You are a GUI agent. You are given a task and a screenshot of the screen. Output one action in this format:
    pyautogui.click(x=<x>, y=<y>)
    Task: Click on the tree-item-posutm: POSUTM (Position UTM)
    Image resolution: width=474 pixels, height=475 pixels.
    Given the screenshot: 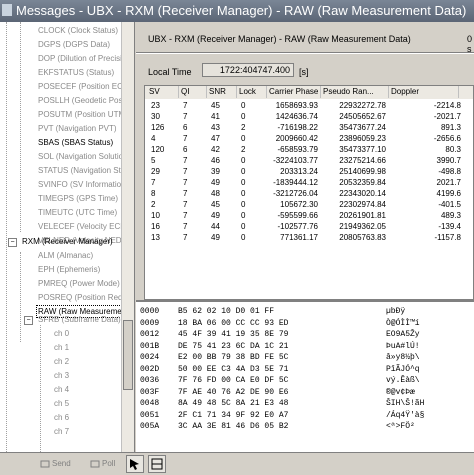 What is the action you would take?
    pyautogui.click(x=83, y=114)
    